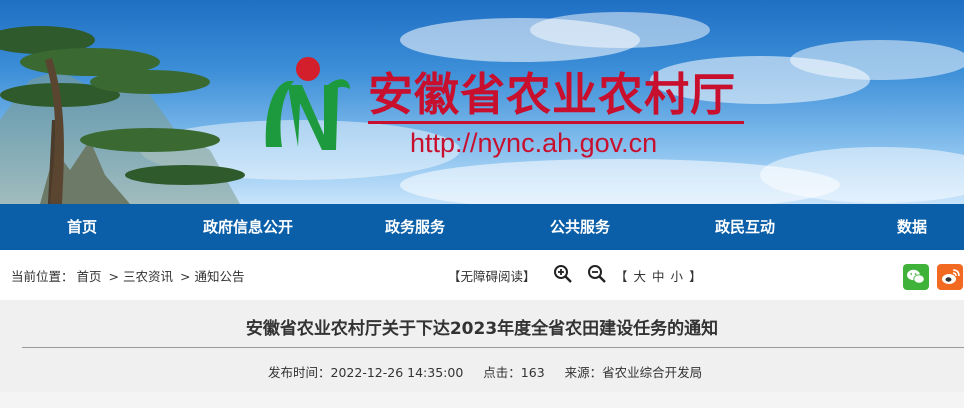 The width and height of the screenshot is (964, 408). I want to click on nav-item-interaction: 政民互动, so click(745, 227).